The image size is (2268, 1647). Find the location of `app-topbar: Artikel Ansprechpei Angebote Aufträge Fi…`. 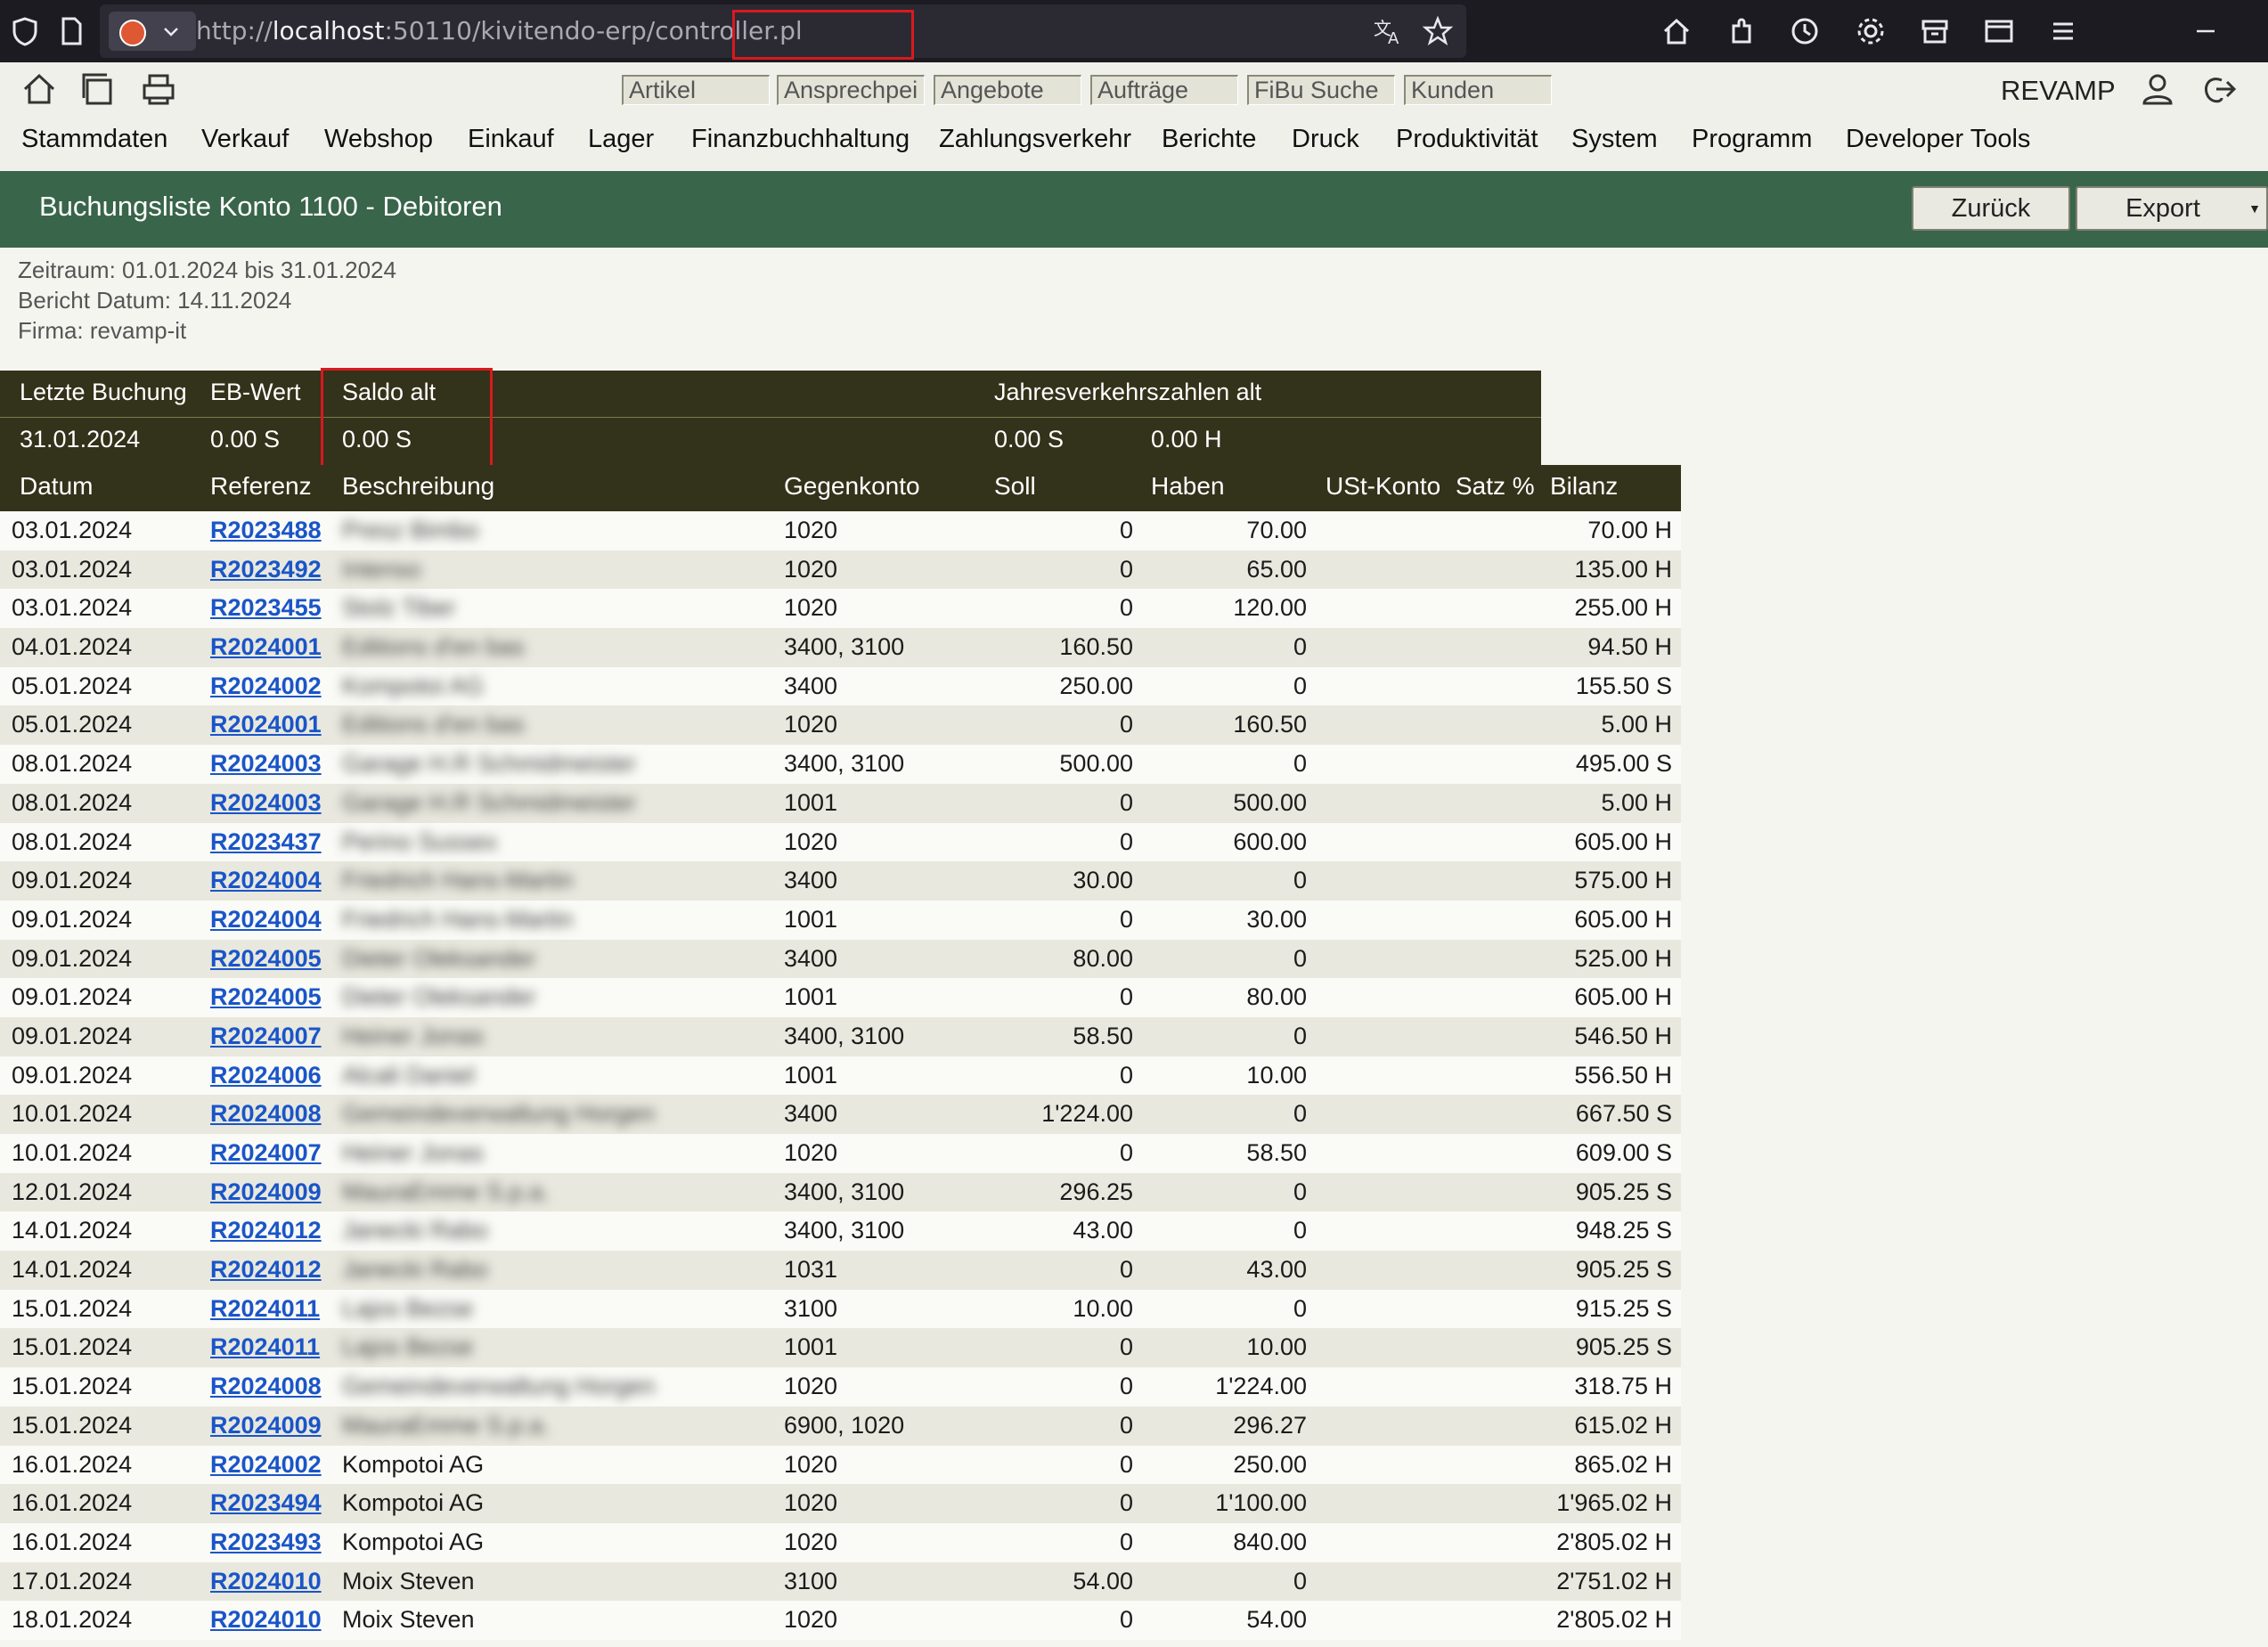

app-topbar: Artikel Ansprechpei Angebote Aufträge Fi… is located at coordinates (1134, 90).